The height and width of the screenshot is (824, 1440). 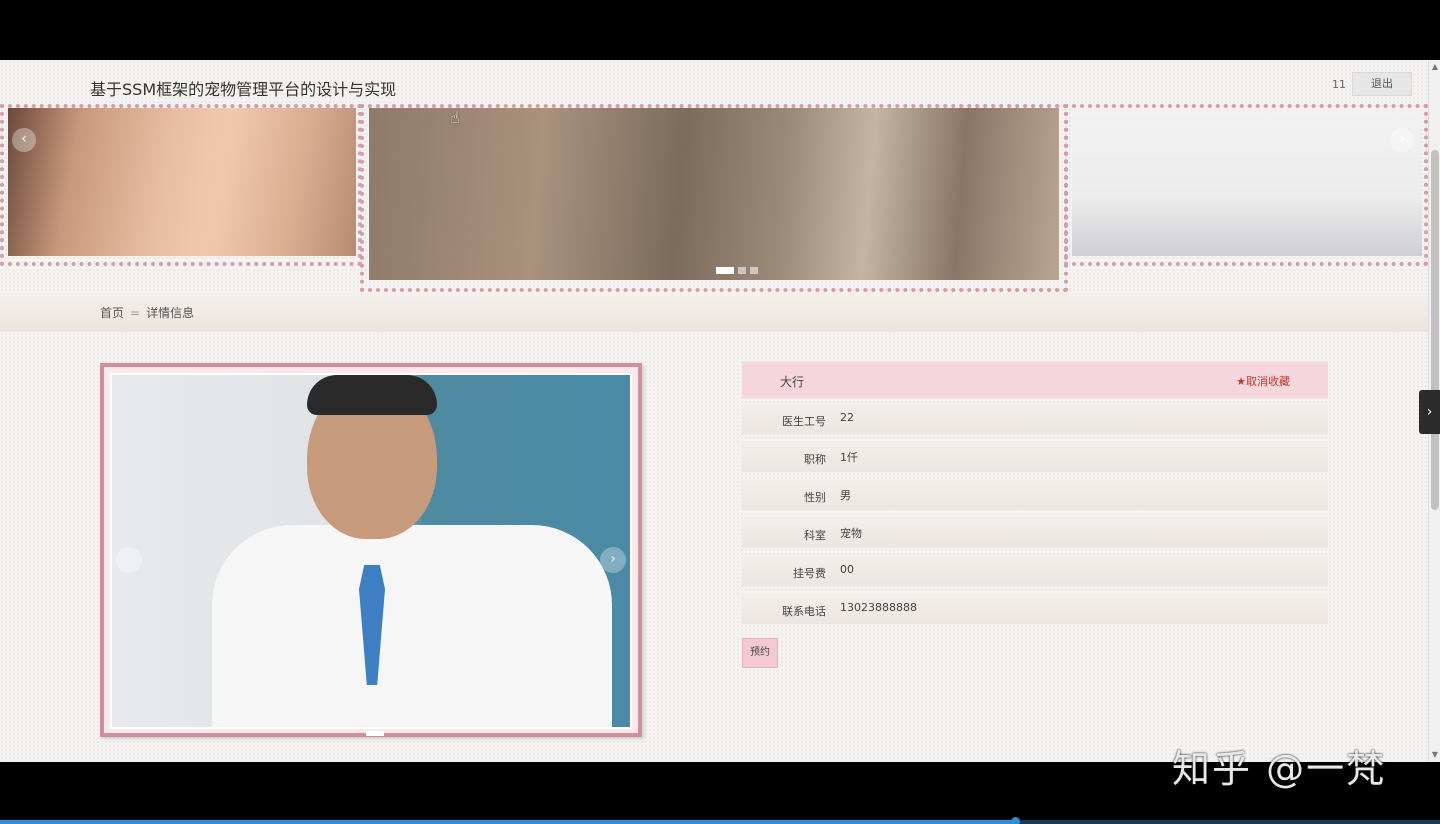 I want to click on video-progress-knob, so click(x=1016, y=820).